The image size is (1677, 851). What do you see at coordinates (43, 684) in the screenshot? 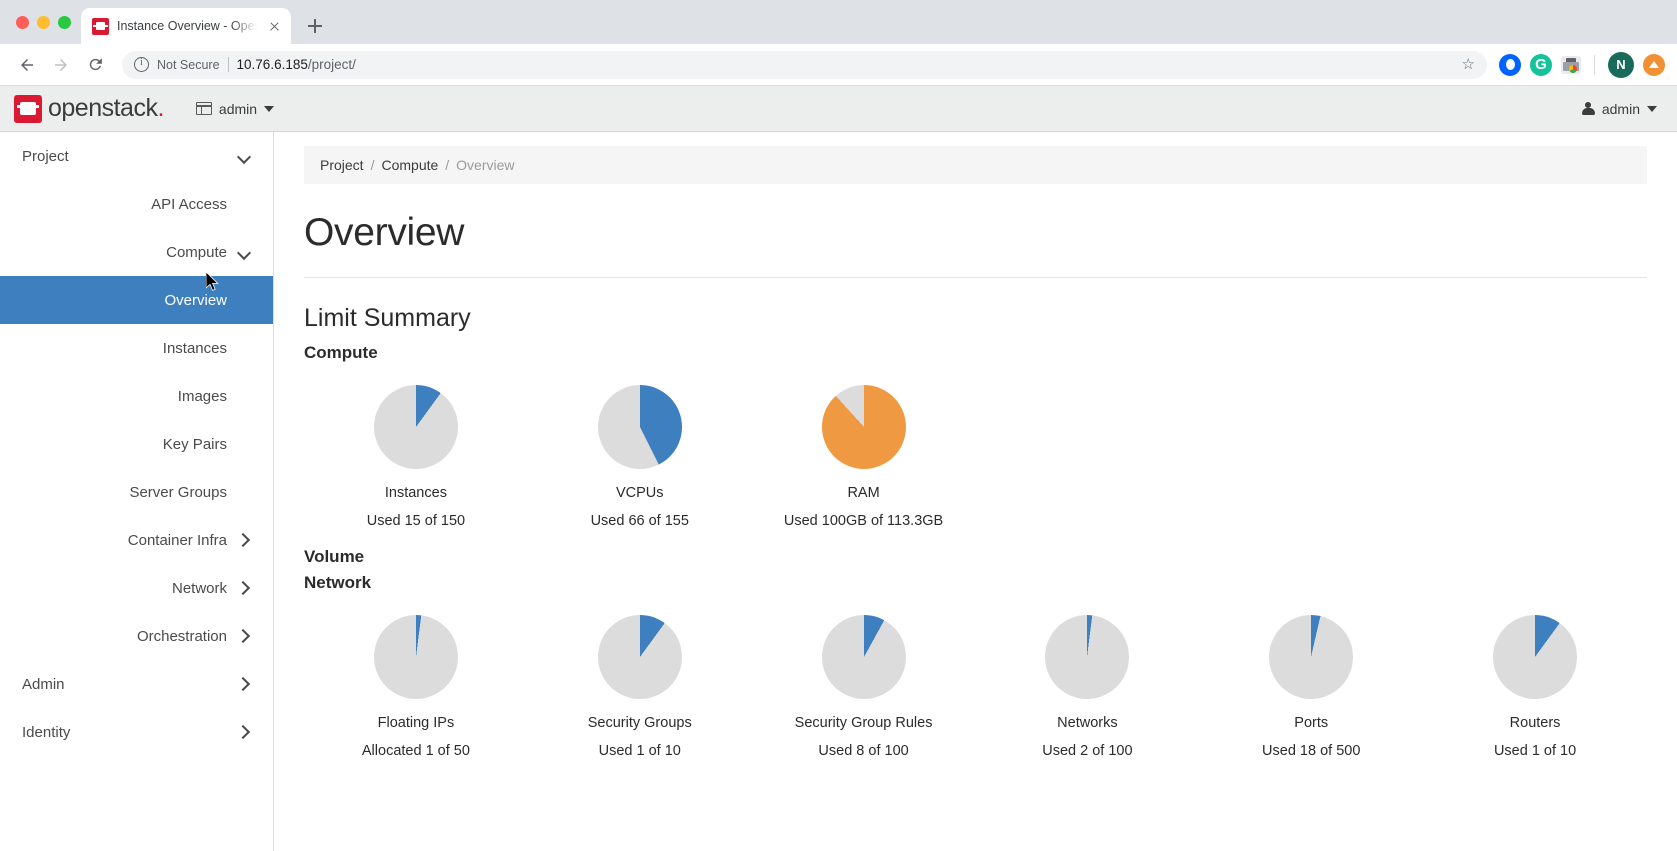
I see `sidebar-item-label: Admin` at bounding box center [43, 684].